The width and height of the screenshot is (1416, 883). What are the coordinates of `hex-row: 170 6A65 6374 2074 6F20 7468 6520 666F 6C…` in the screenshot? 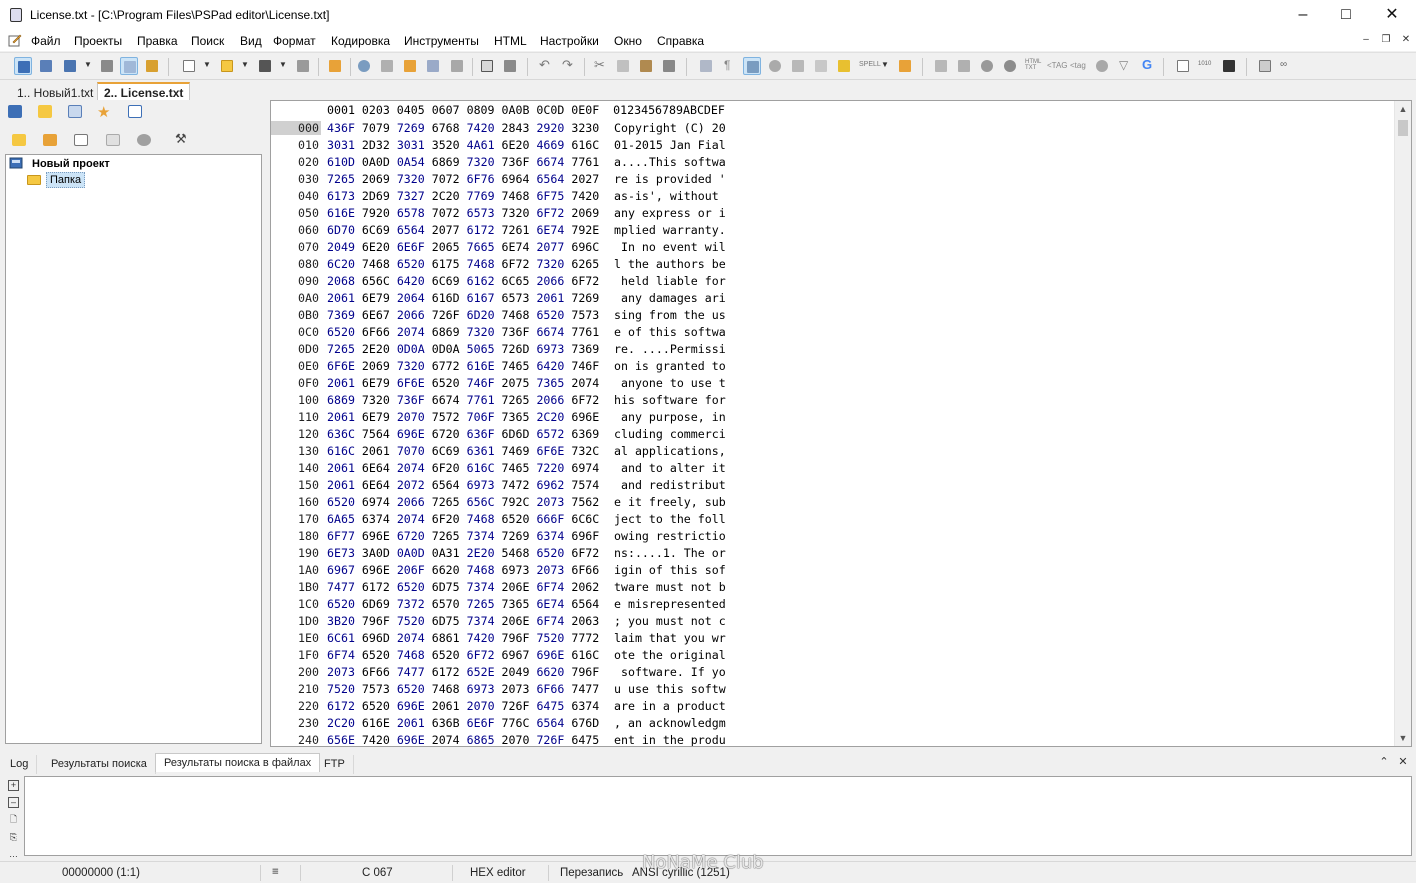 It's located at (833, 520).